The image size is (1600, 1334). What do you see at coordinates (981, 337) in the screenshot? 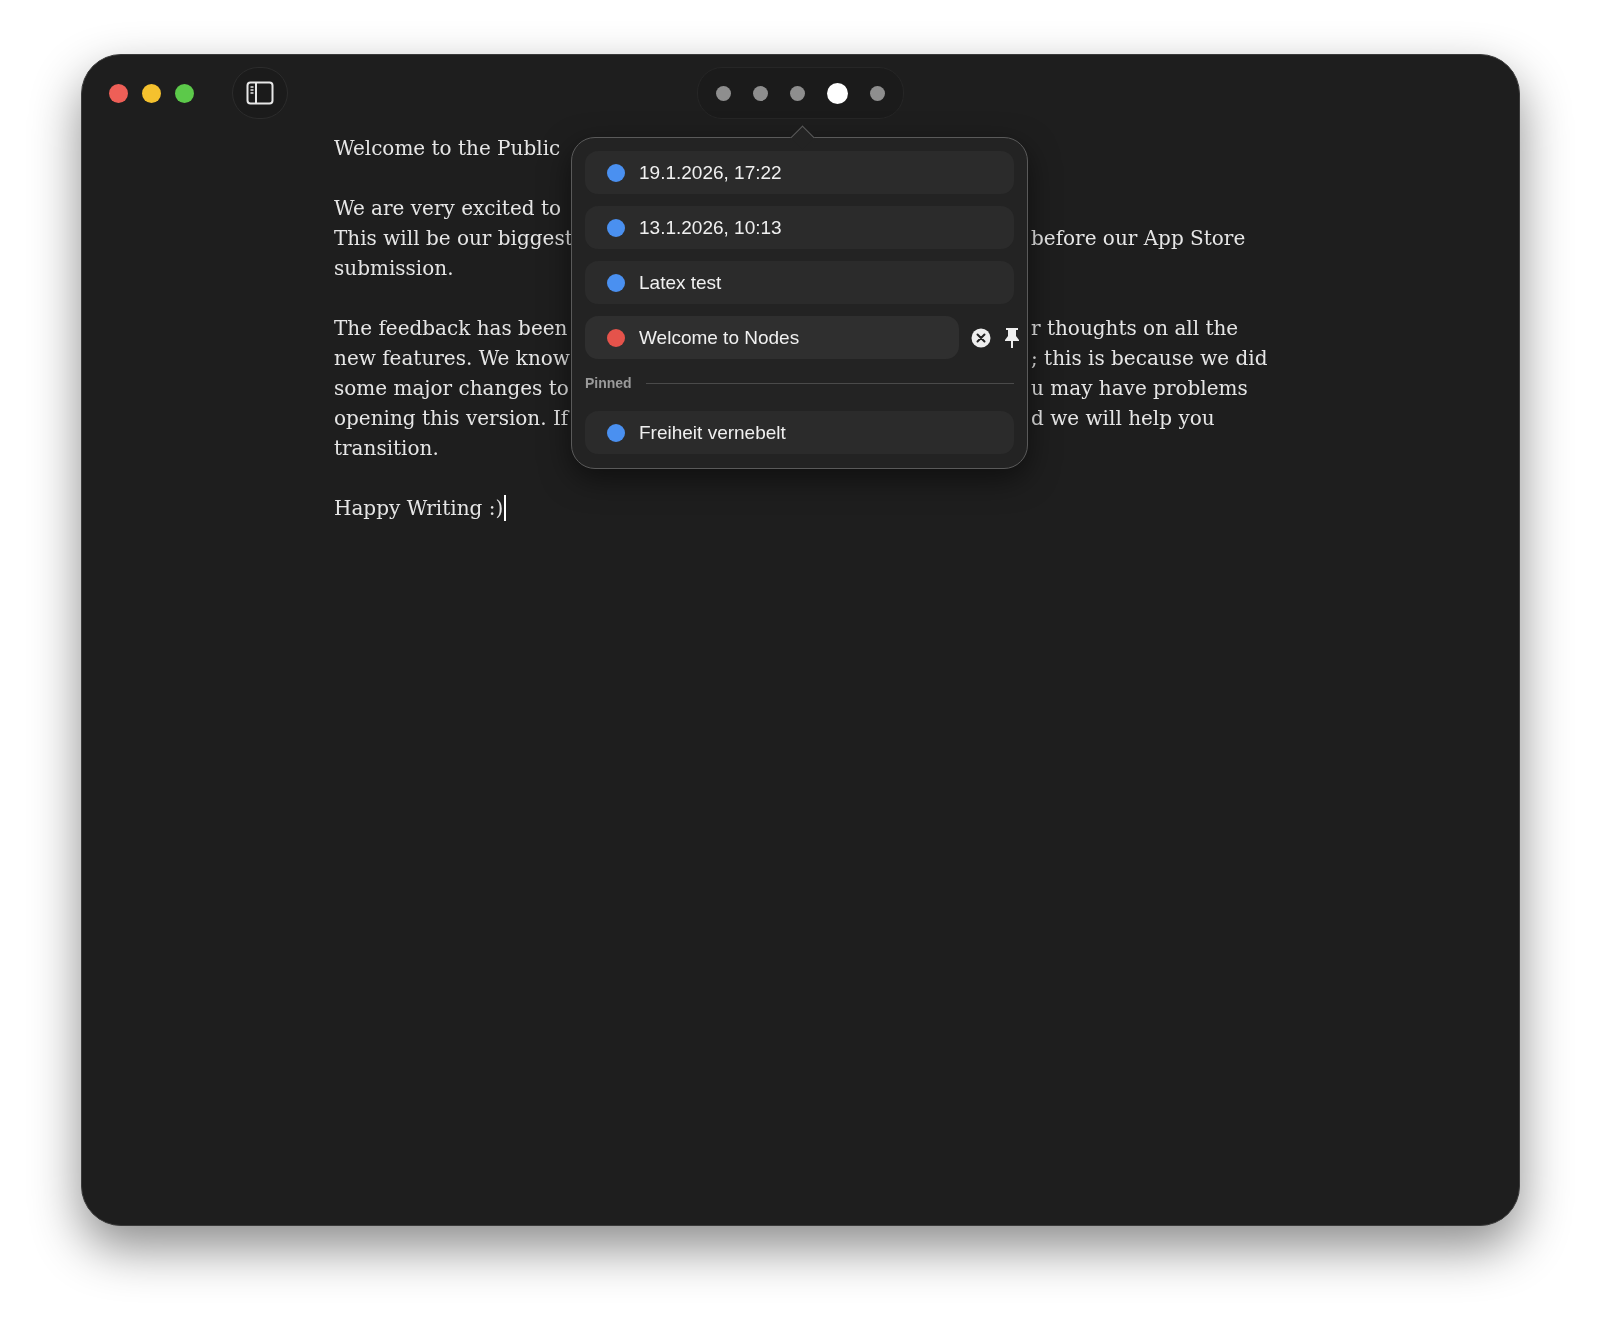
I see `close-icon` at bounding box center [981, 337].